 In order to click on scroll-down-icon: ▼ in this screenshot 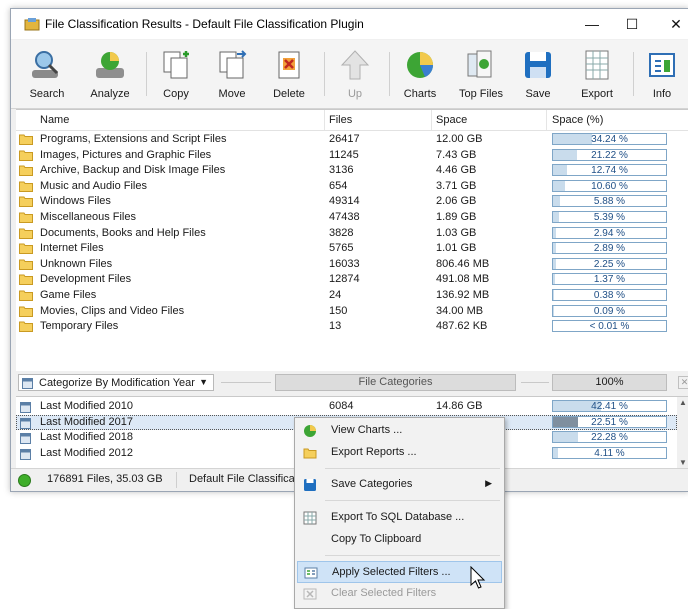, I will do `click(682, 462)`.